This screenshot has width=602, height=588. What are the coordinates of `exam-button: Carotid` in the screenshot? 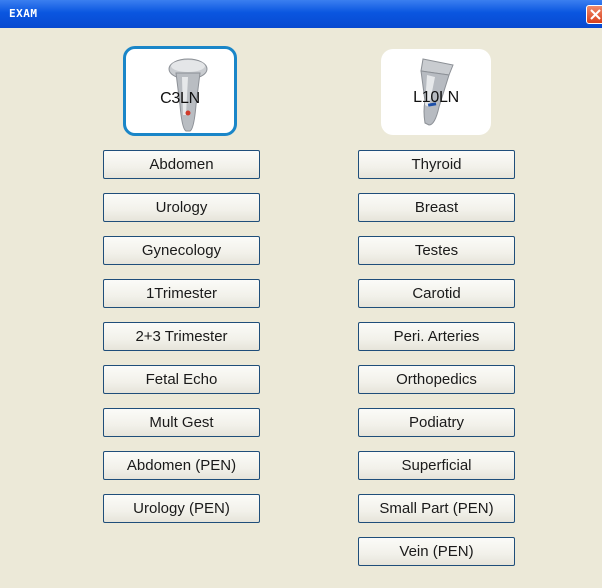 It's located at (436, 293).